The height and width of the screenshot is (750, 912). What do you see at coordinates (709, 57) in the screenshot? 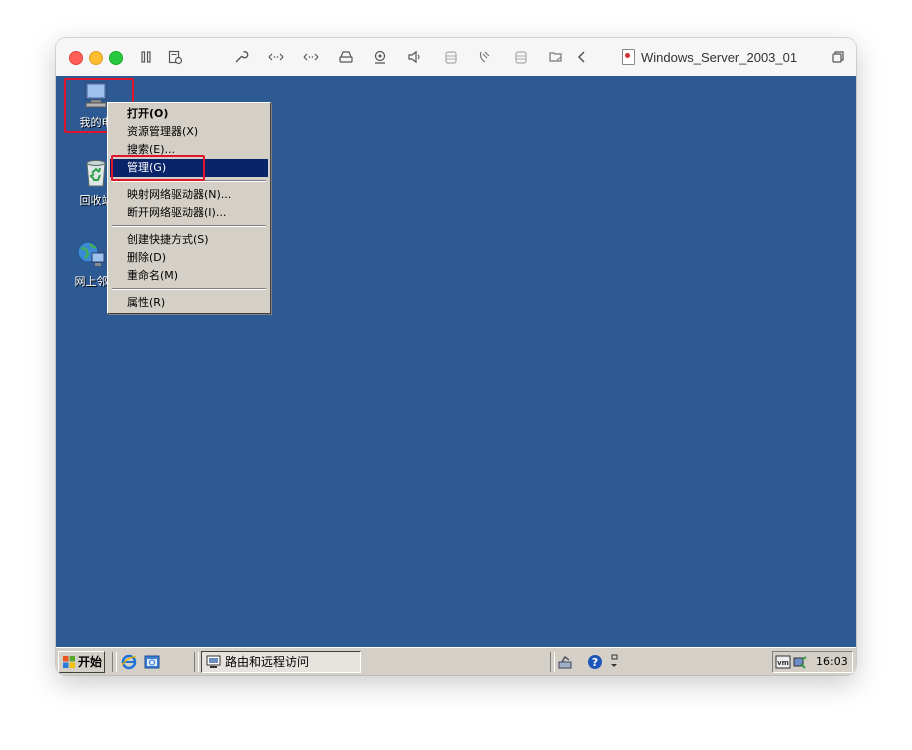
I see `window-title: Windows_Server_2003_01` at bounding box center [709, 57].